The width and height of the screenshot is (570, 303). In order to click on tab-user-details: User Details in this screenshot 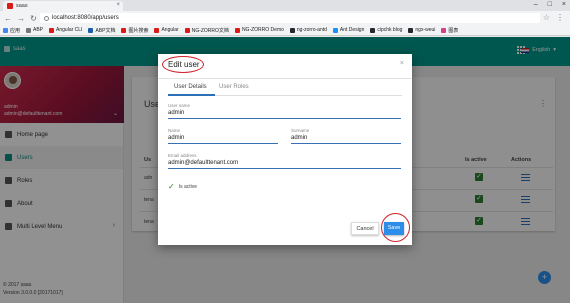, I will do `click(190, 87)`.